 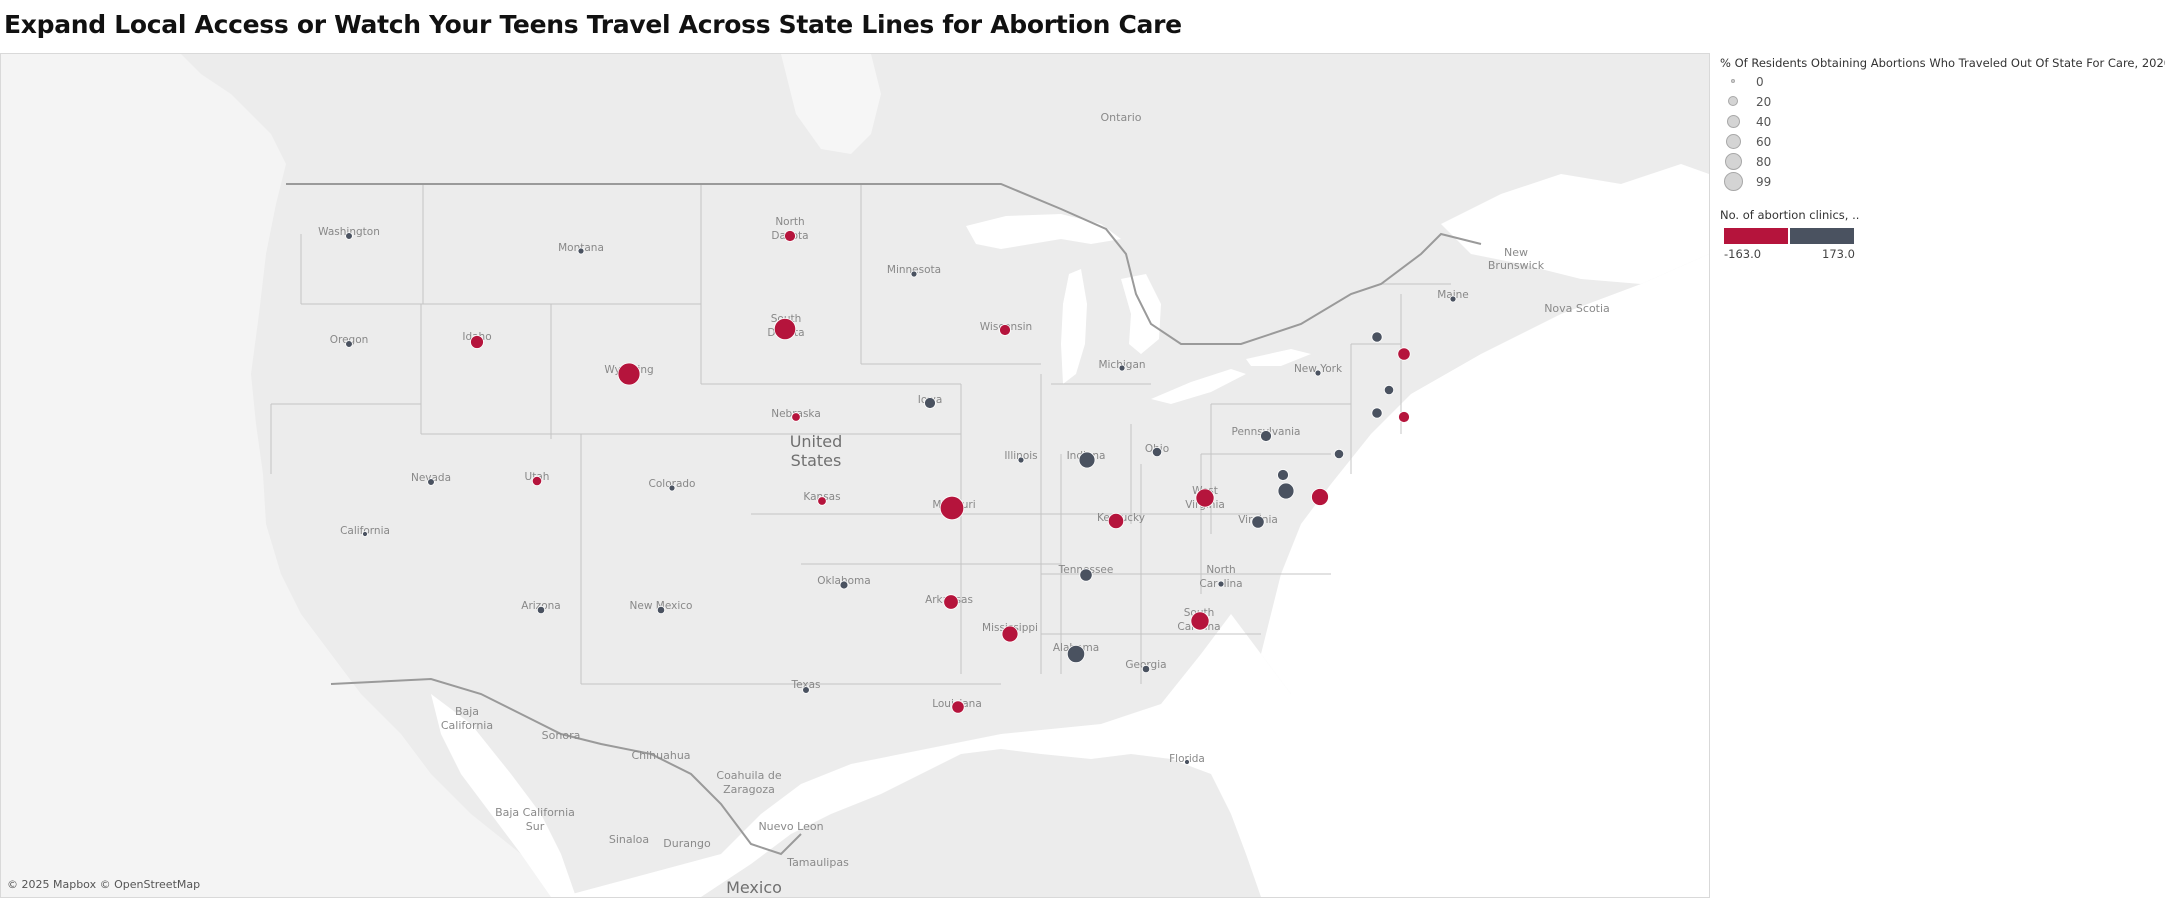 I want to click on size-legend-item: 60, so click(x=1940, y=142).